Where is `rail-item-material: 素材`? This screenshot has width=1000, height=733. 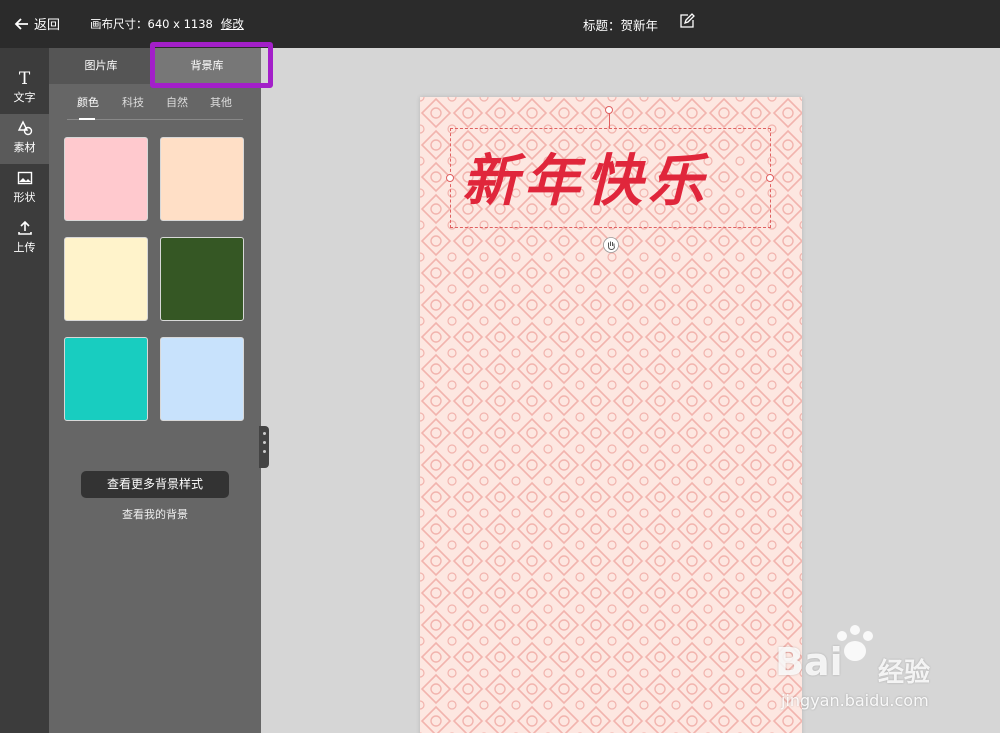
rail-item-material: 素材 is located at coordinates (24, 139).